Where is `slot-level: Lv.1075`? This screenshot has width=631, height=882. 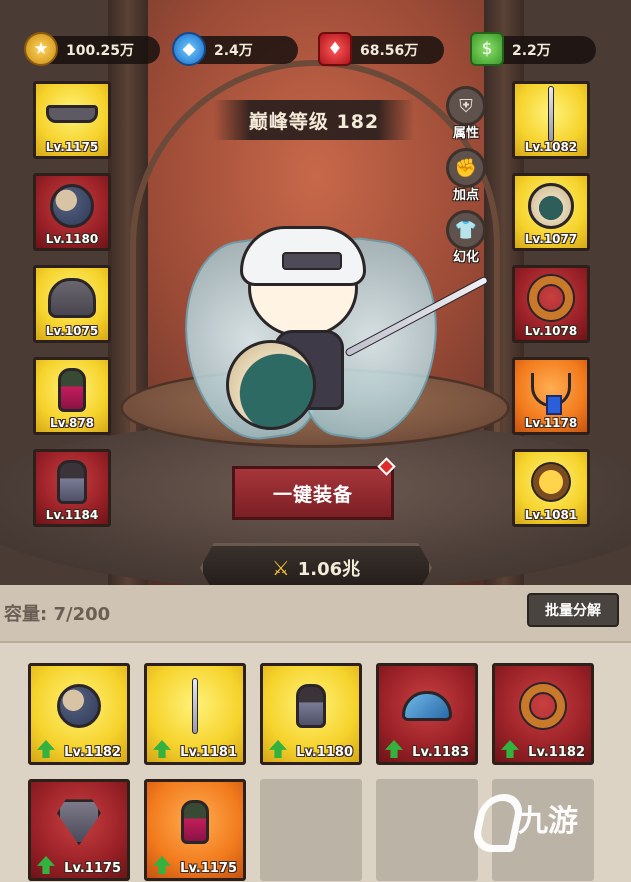
slot-level: Lv.1075 is located at coordinates (72, 331).